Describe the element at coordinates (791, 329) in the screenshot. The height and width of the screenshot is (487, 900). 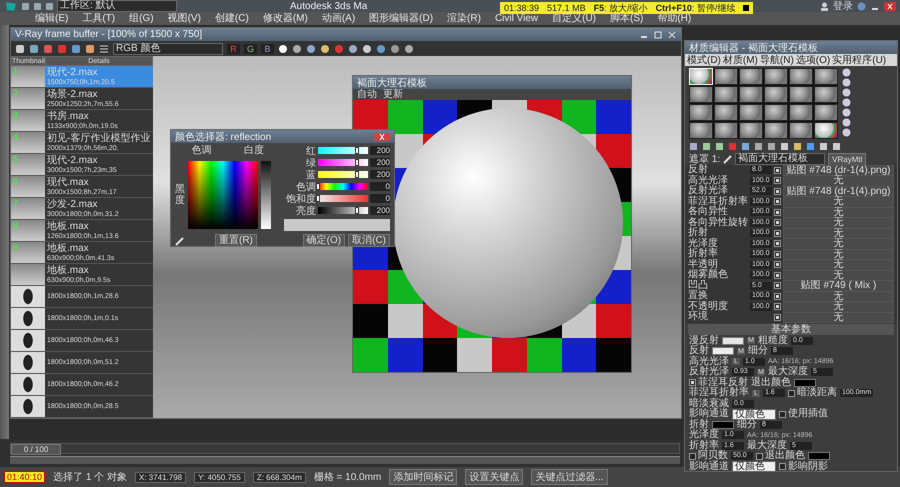
I see `rollout-header: 基本参数` at that location.